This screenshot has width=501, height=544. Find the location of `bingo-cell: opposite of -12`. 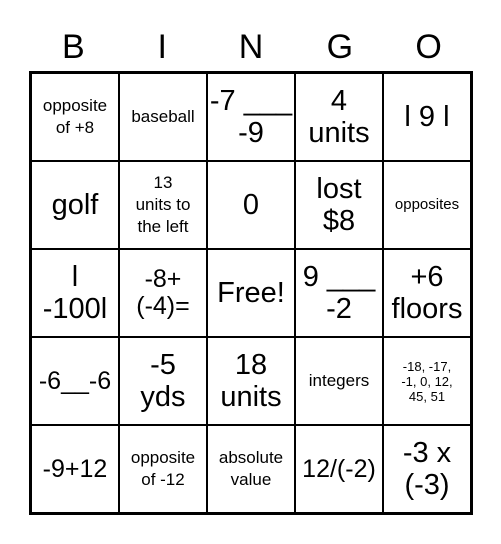

bingo-cell: opposite of -12 is located at coordinates (163, 469).